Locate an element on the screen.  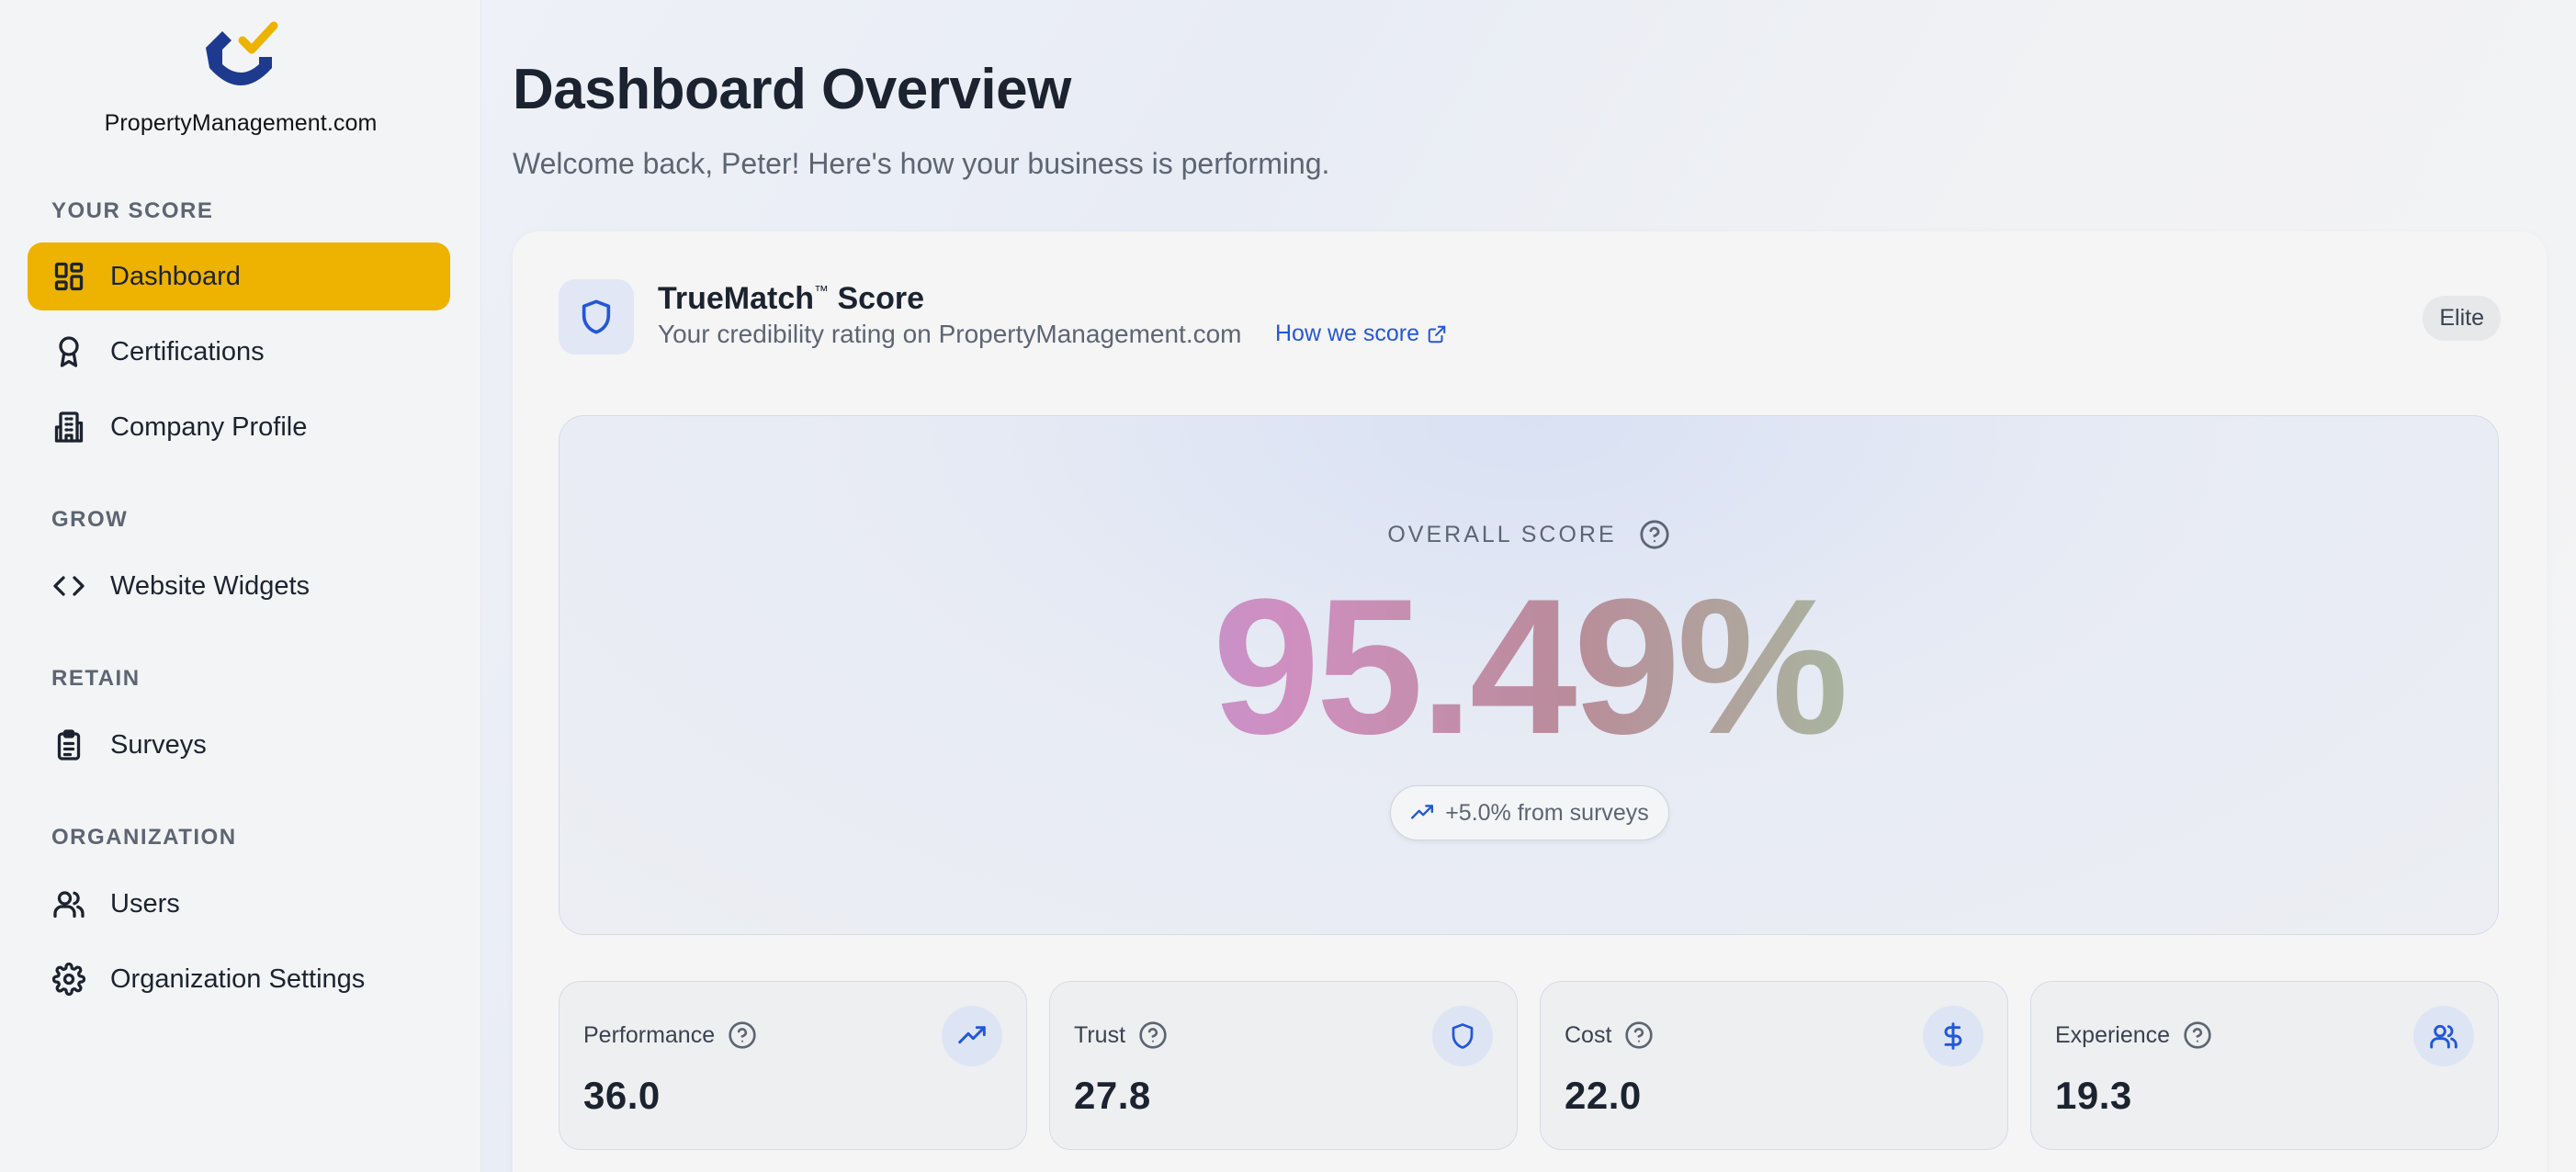
sidebar-item-label: Dashboard is located at coordinates (175, 276).